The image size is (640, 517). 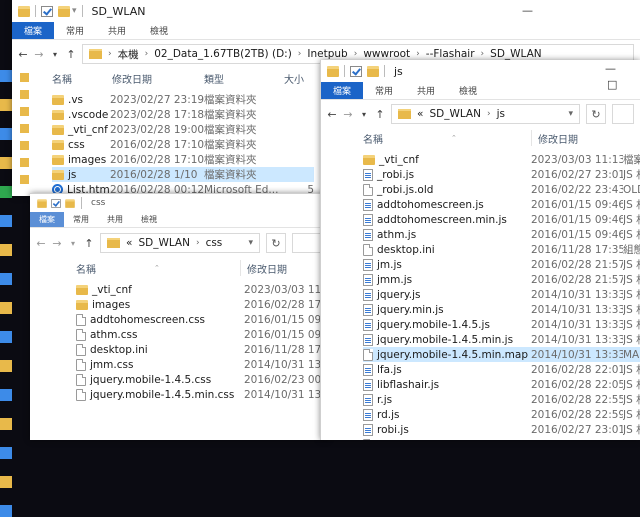 I want to click on breadcrumb-item: js, so click(x=501, y=114).